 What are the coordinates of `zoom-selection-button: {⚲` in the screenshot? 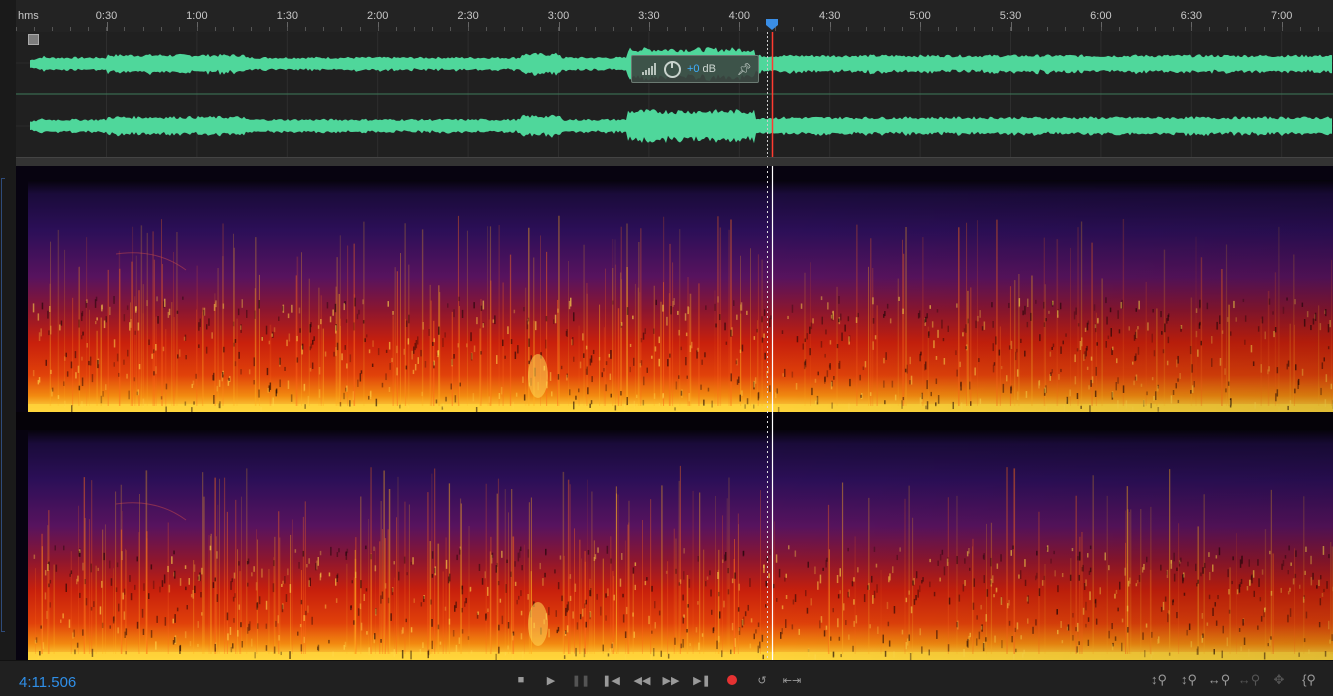 It's located at (1309, 680).